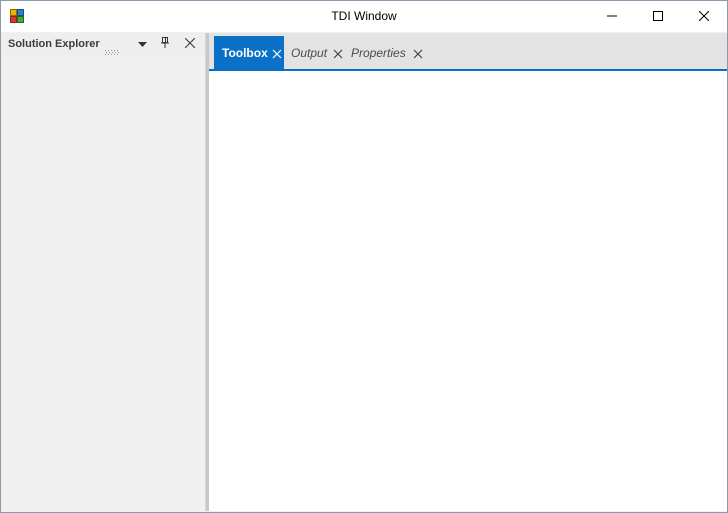  Describe the element at coordinates (468, 52) in the screenshot. I see `document-tab-strip: Toolbox Output Properties` at that location.